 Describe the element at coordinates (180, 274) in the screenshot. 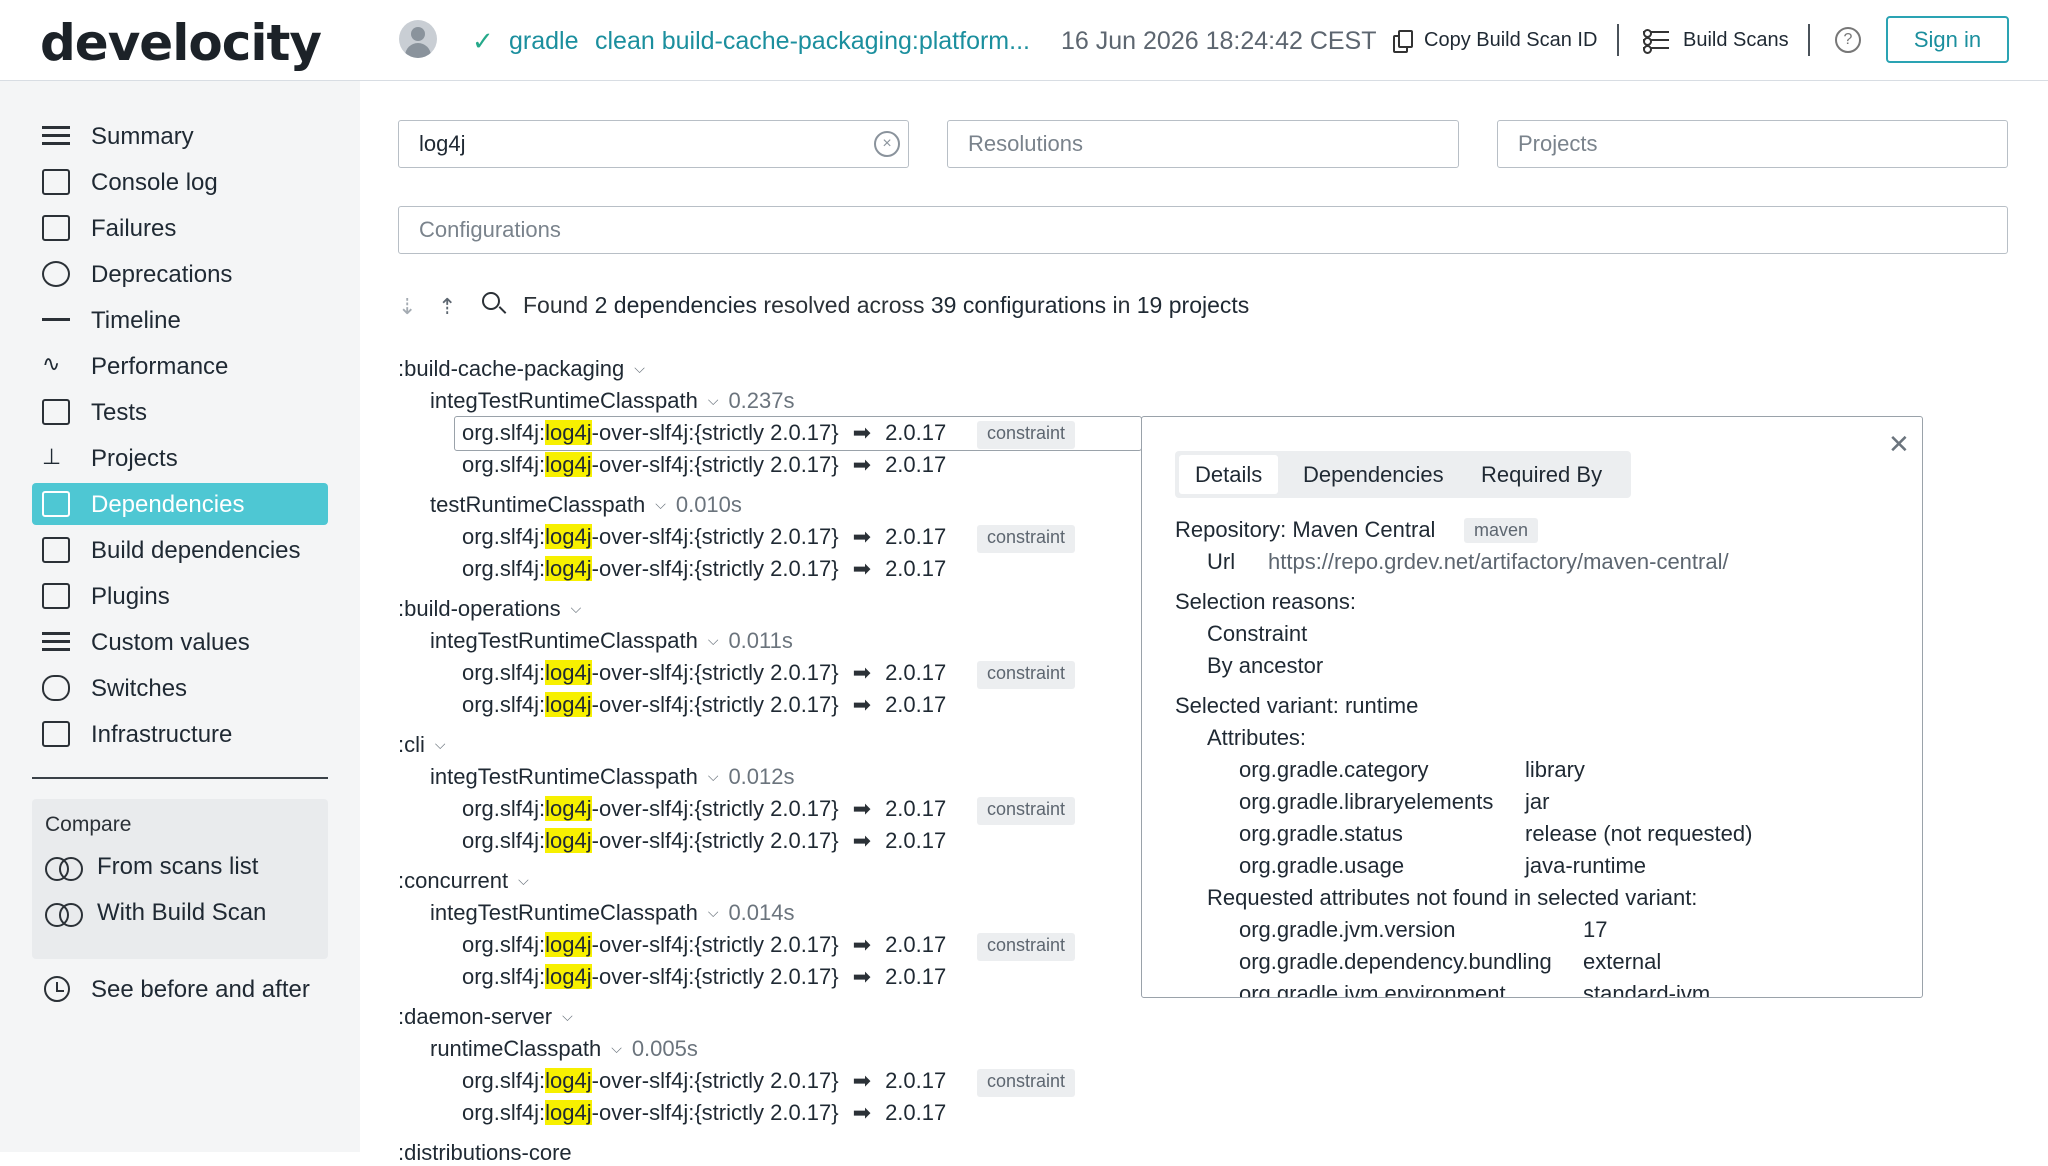

I see `sidebar-item-deprecations: Deprecations` at that location.